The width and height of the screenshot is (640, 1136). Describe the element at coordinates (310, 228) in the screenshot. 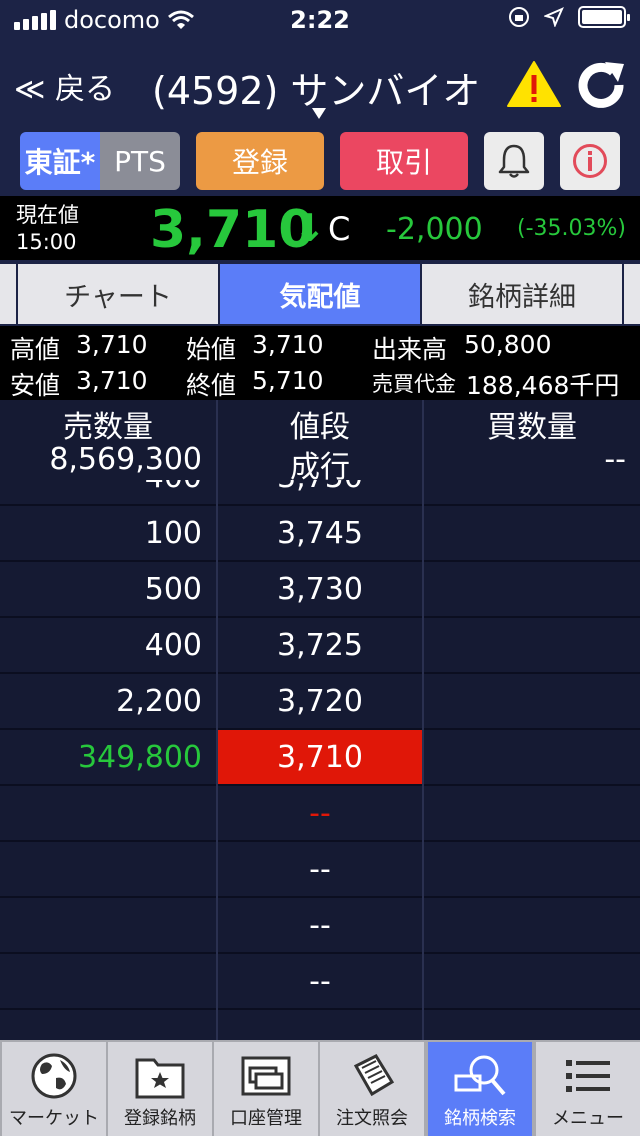

I see `down-arrow-icon: ↓` at that location.